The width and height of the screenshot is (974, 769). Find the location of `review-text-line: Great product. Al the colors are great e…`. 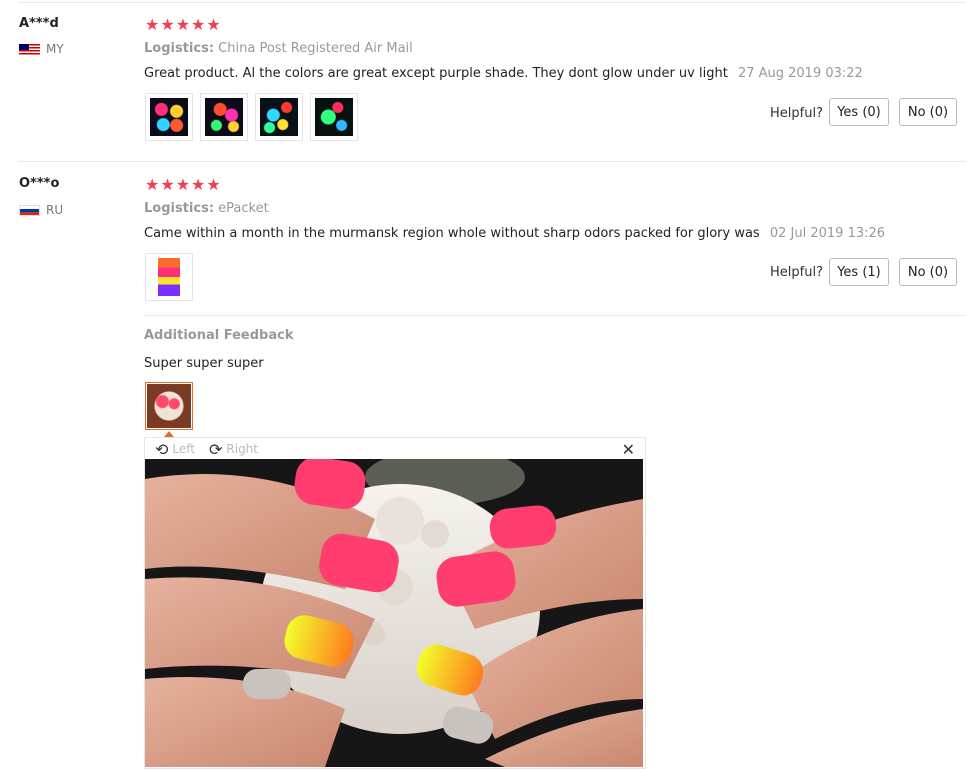

review-text-line: Great product. Al the colors are great e… is located at coordinates (503, 73).